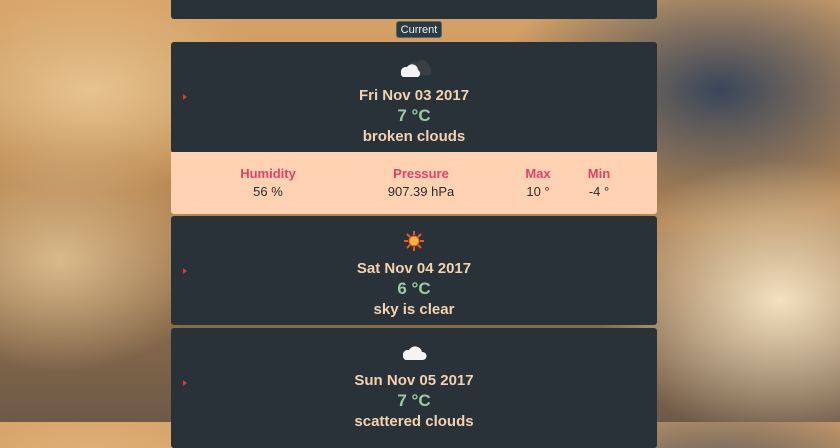 The image size is (840, 448). What do you see at coordinates (268, 182) in the screenshot?
I see `humidity-stat: Humidity 56 %` at bounding box center [268, 182].